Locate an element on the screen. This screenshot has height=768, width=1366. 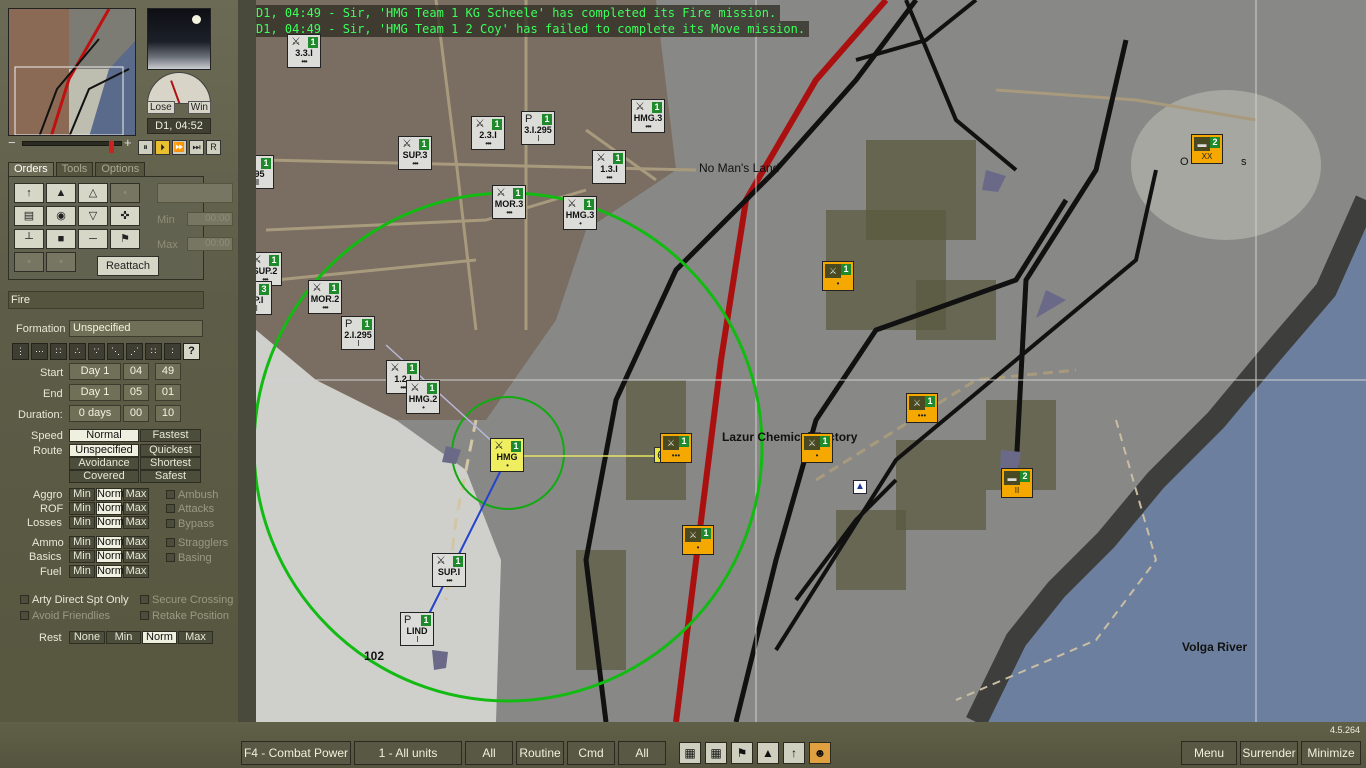
tab-options: Options is located at coordinates (120, 169).